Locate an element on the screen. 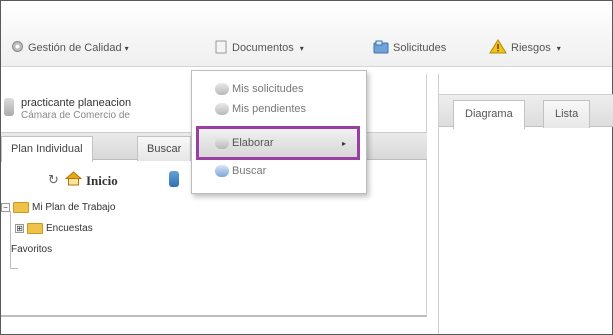  menu-gestion-calidad-label: Gestión de Calidad is located at coordinates (75, 48).